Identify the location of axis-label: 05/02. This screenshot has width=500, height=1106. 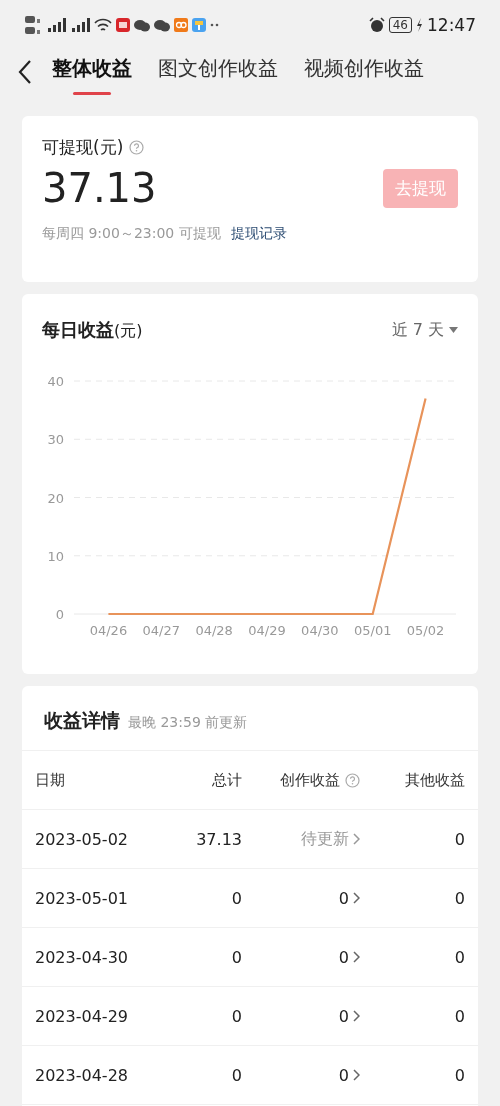
(425, 630).